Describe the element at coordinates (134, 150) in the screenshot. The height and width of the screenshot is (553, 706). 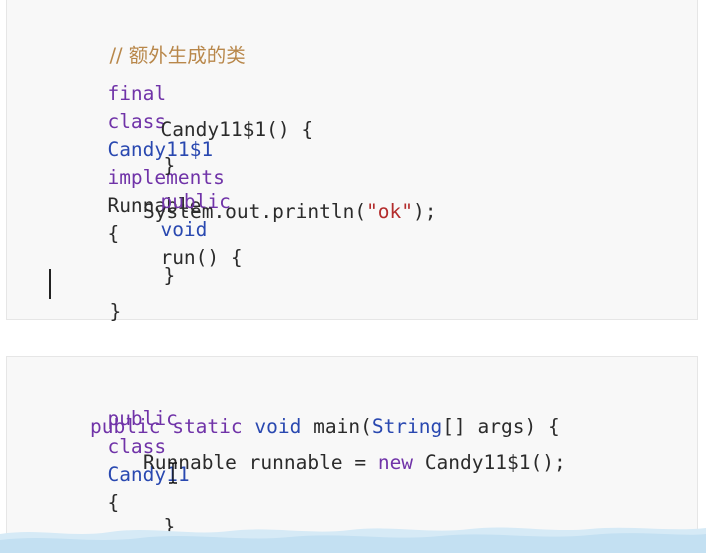
I see `code-line-close-constructor: }` at that location.